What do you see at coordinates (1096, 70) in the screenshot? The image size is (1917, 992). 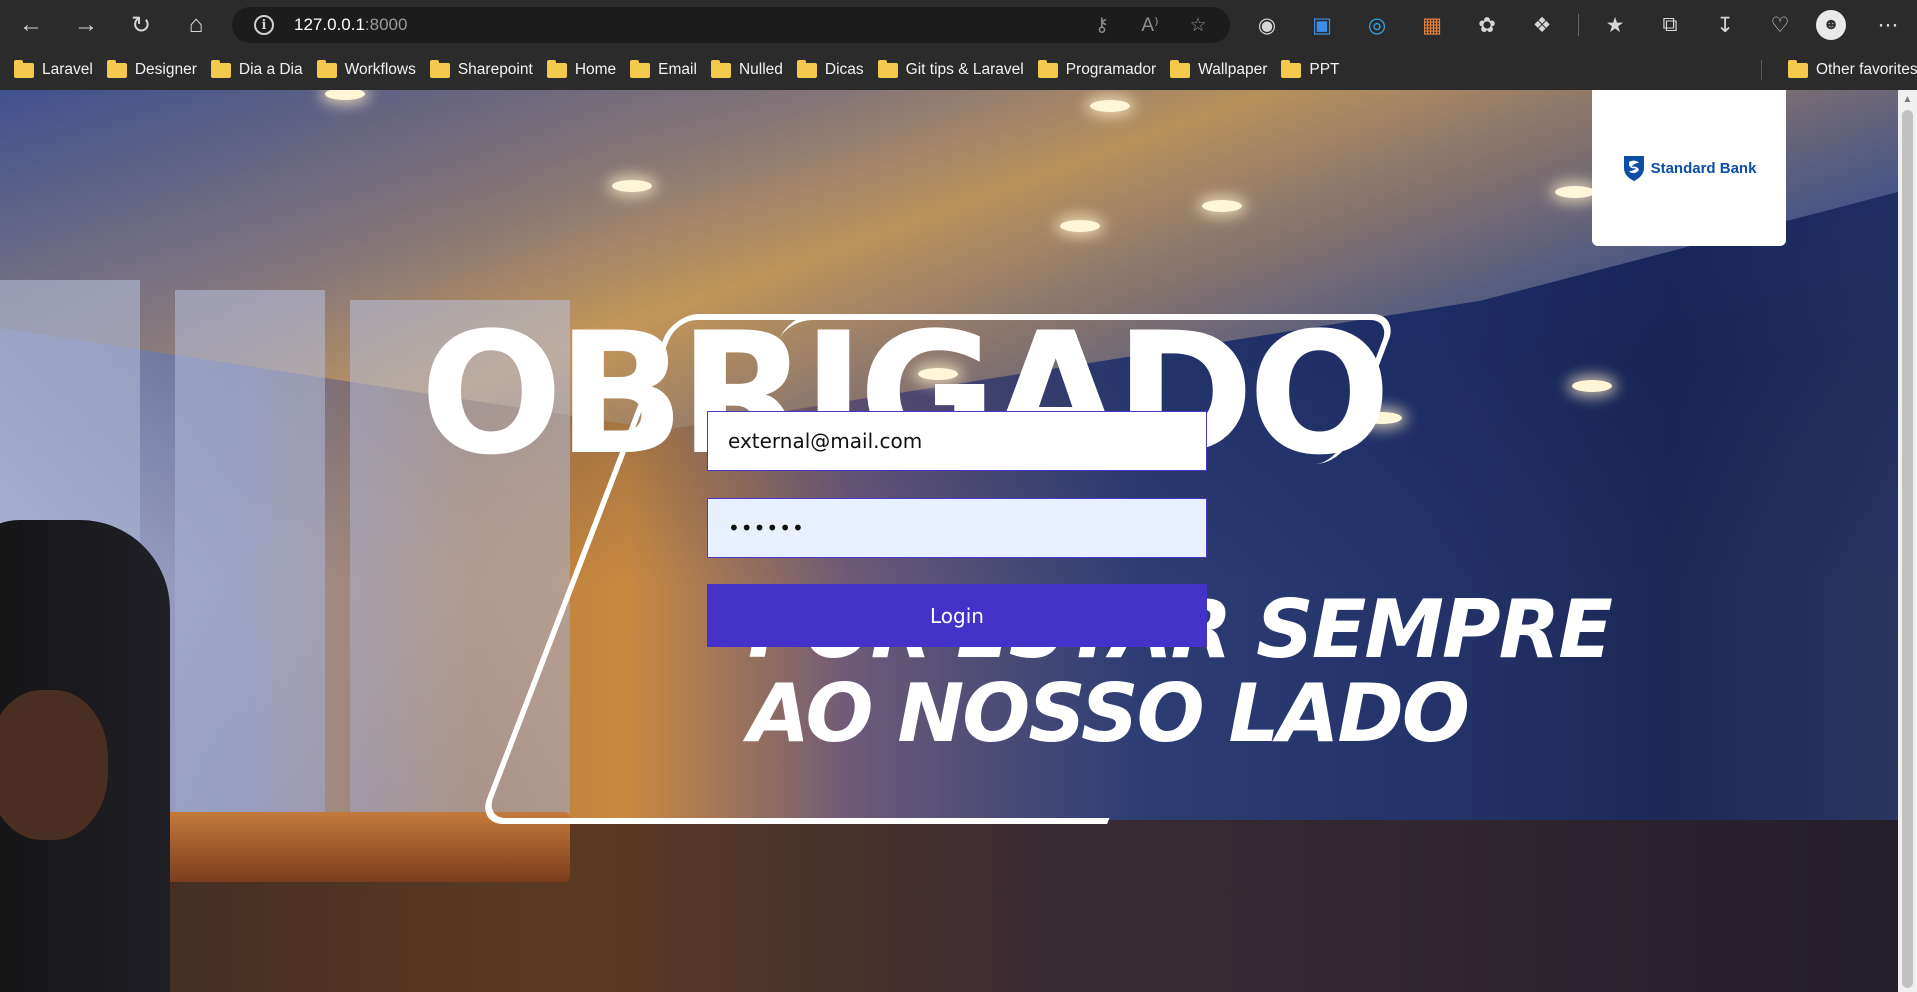 I see `bookmark-programador: Programador` at bounding box center [1096, 70].